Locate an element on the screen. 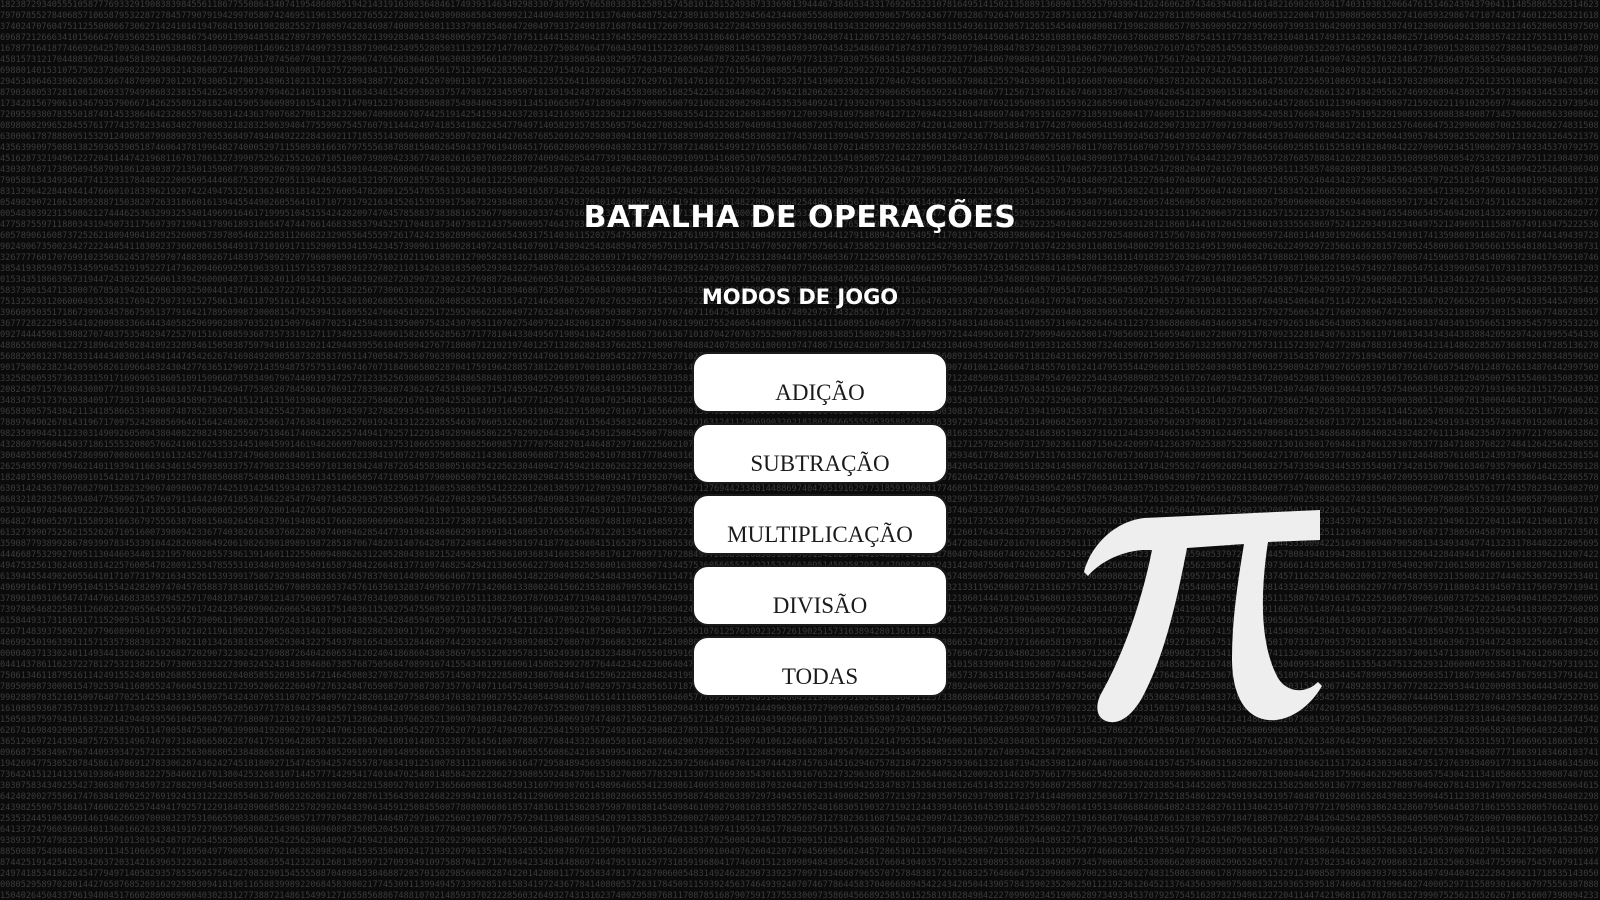 The width and height of the screenshot is (1600, 900). mode-subtraction-button: SUBTRAÇÃO is located at coordinates (820, 453).